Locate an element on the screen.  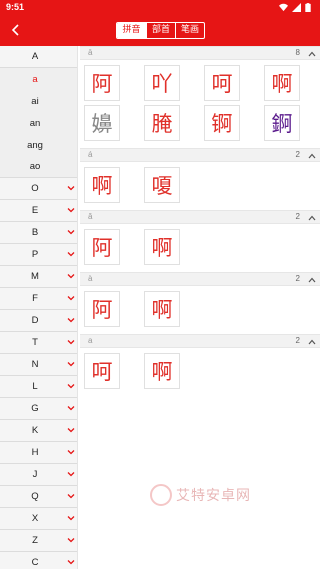
sidebar-letter-label: O is located at coordinates (35, 188).